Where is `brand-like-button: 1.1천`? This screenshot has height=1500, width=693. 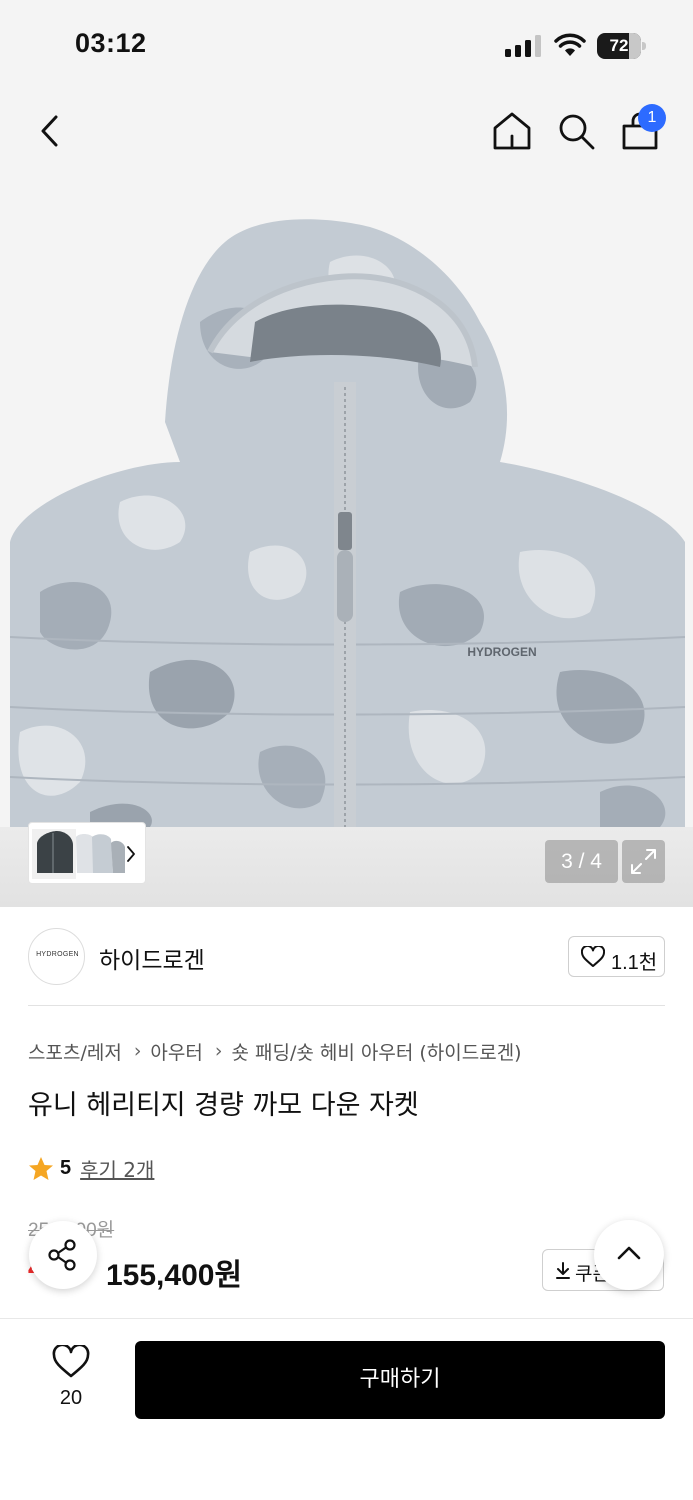
brand-like-button: 1.1천 is located at coordinates (616, 956).